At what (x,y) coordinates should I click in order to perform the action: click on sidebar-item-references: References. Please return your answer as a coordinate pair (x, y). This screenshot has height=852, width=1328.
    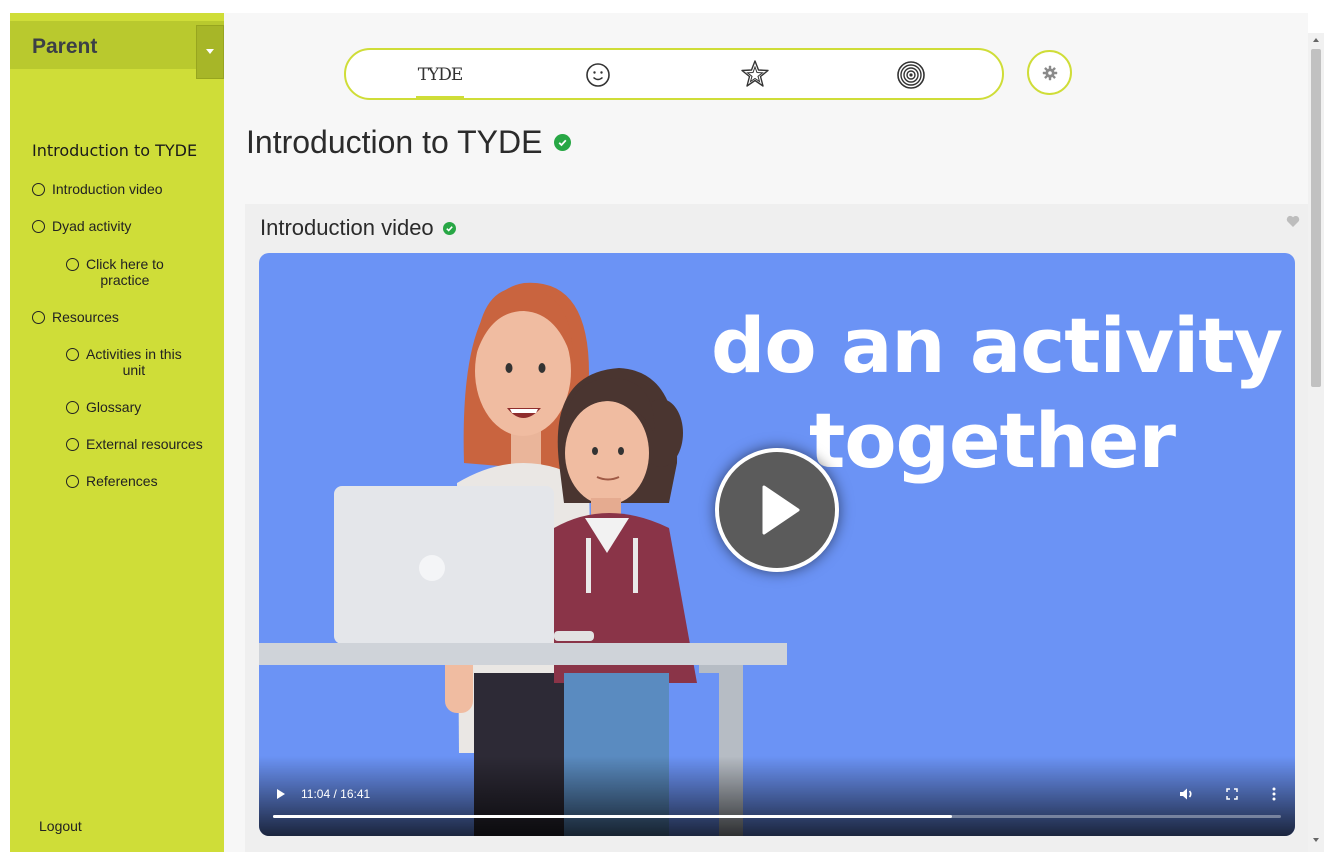
    Looking at the image, I should click on (112, 481).